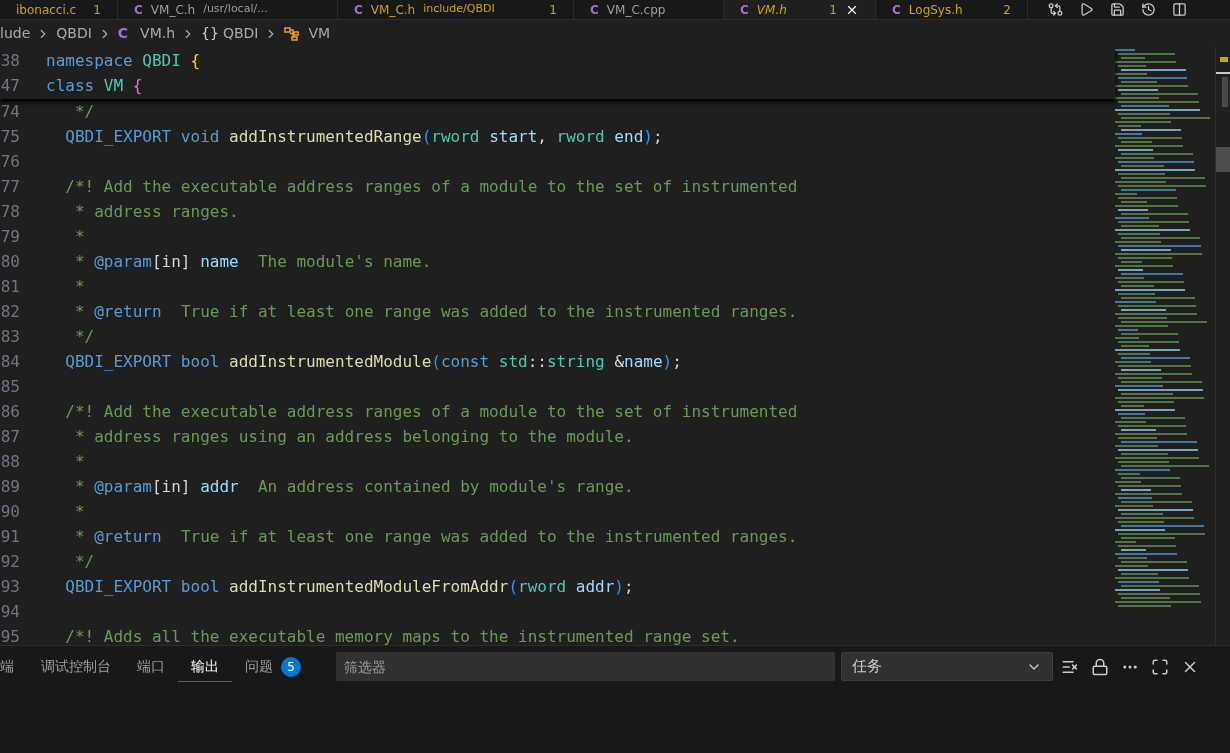 The width and height of the screenshot is (1230, 753). What do you see at coordinates (158, 33) in the screenshot?
I see `breadcrumb-item: VM.h` at bounding box center [158, 33].